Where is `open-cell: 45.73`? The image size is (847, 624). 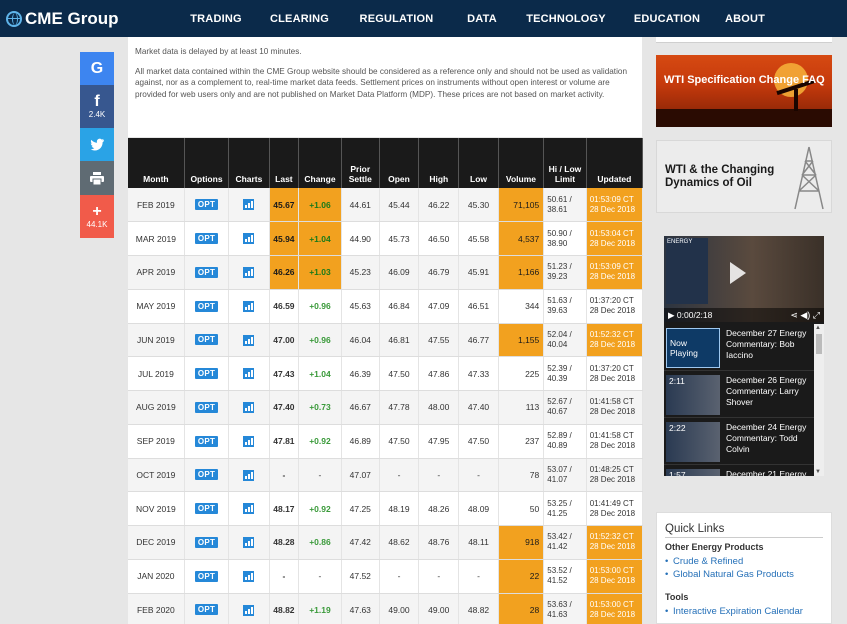
open-cell: 45.73 is located at coordinates (399, 238).